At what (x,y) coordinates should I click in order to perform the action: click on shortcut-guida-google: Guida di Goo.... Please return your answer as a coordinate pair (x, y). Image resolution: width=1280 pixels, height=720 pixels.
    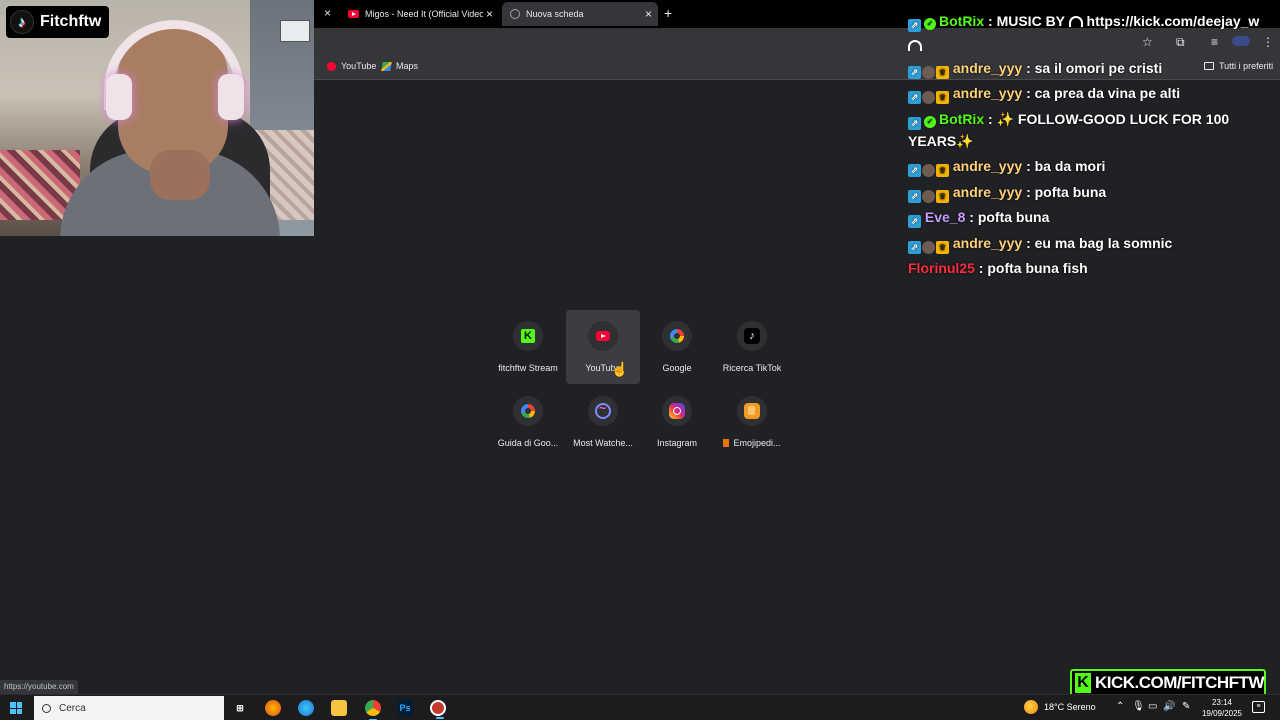
    Looking at the image, I should click on (528, 422).